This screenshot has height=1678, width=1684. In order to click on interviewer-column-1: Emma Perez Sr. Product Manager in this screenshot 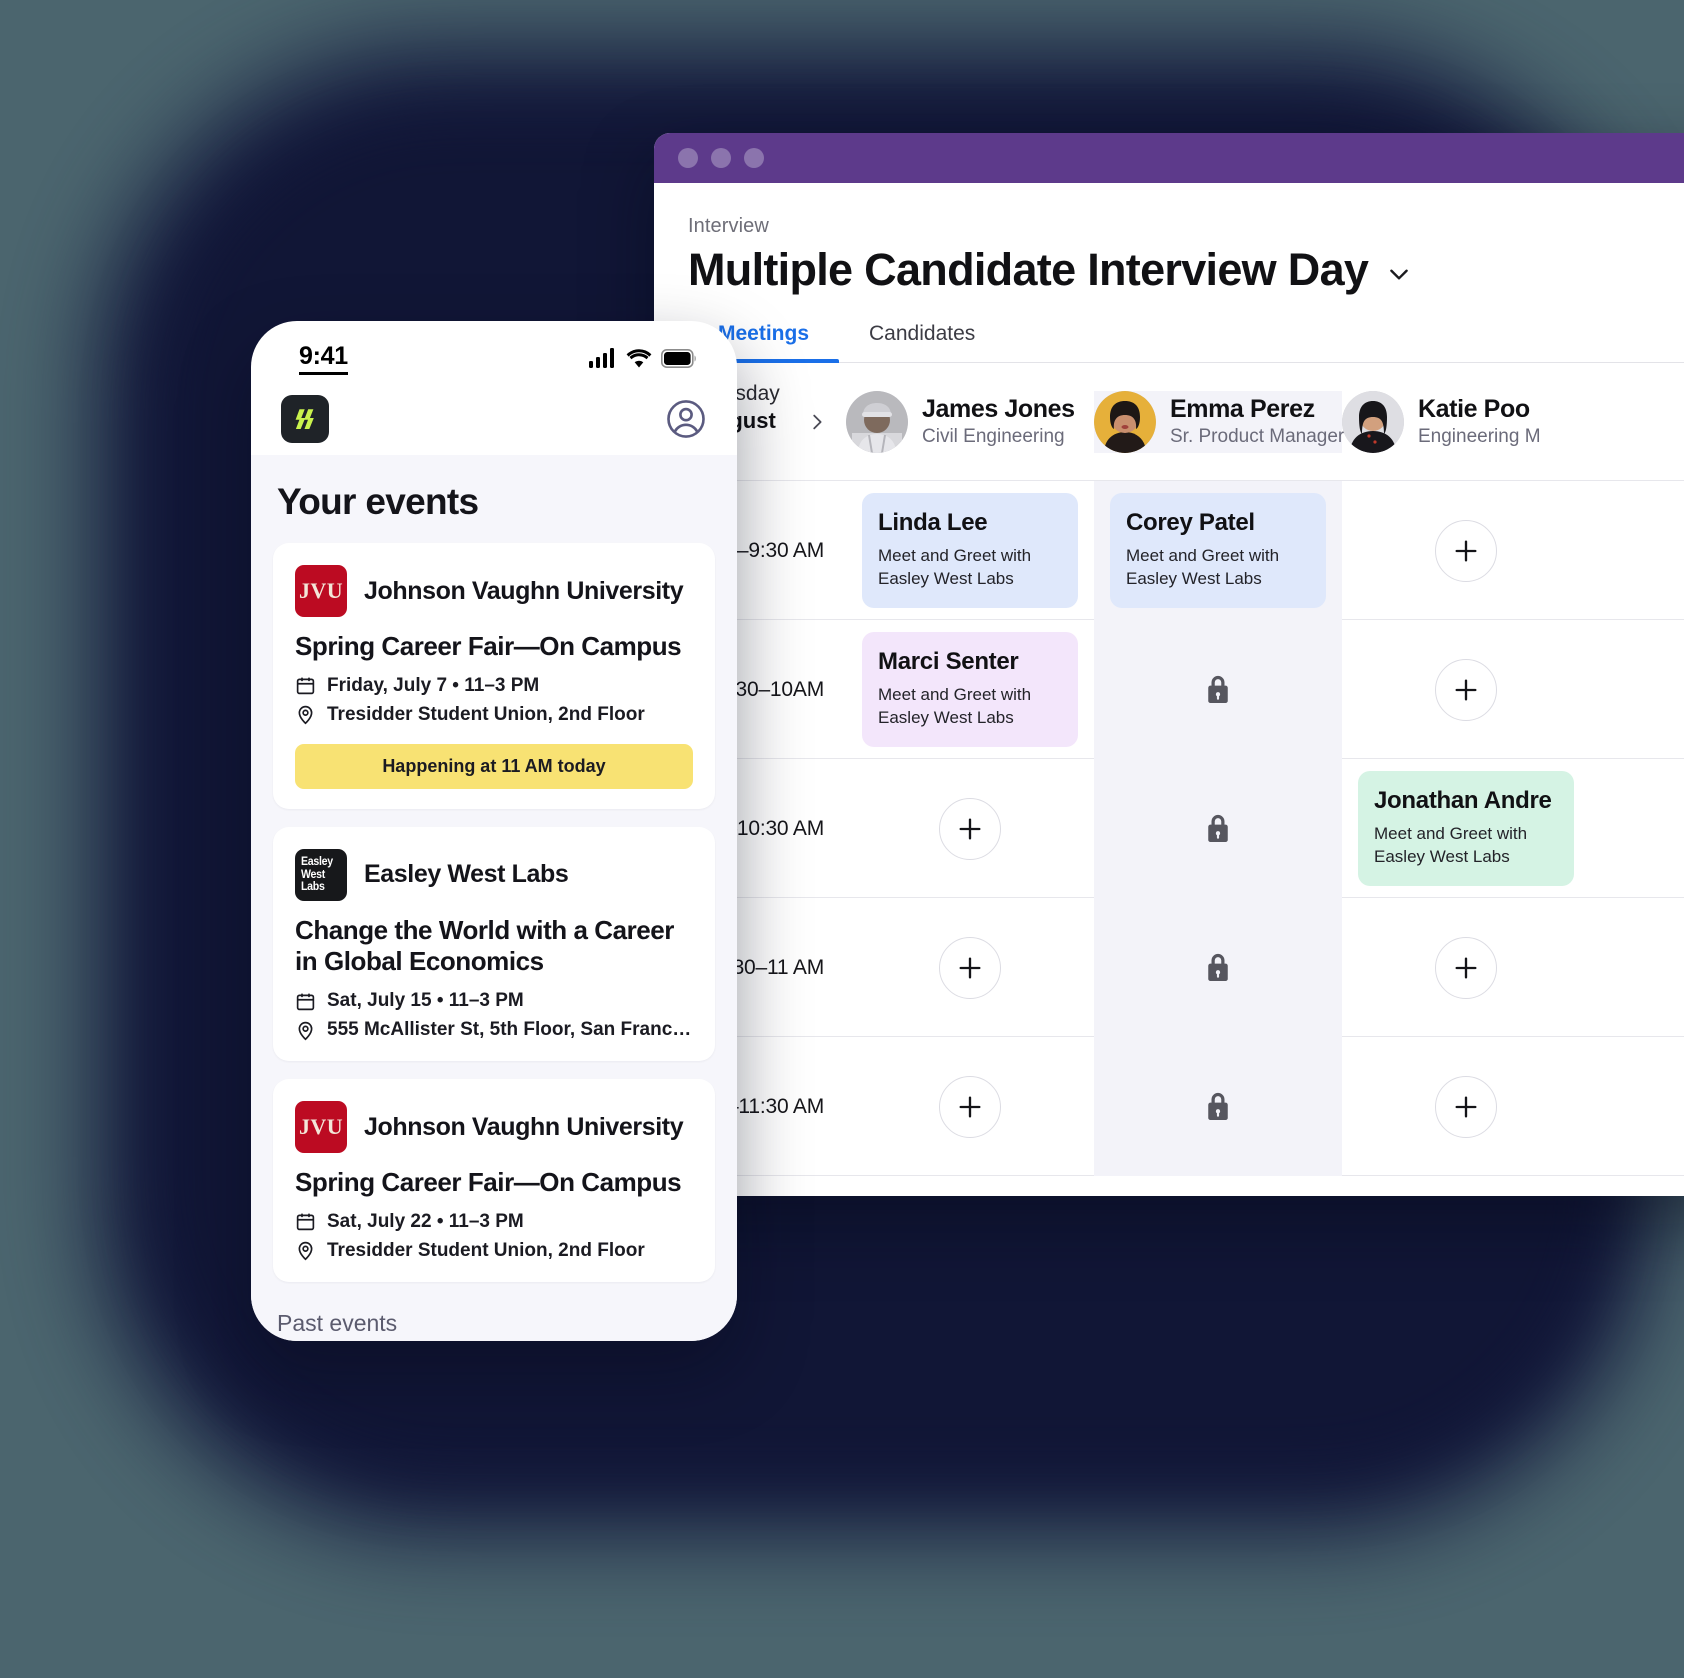, I will do `click(1219, 421)`.